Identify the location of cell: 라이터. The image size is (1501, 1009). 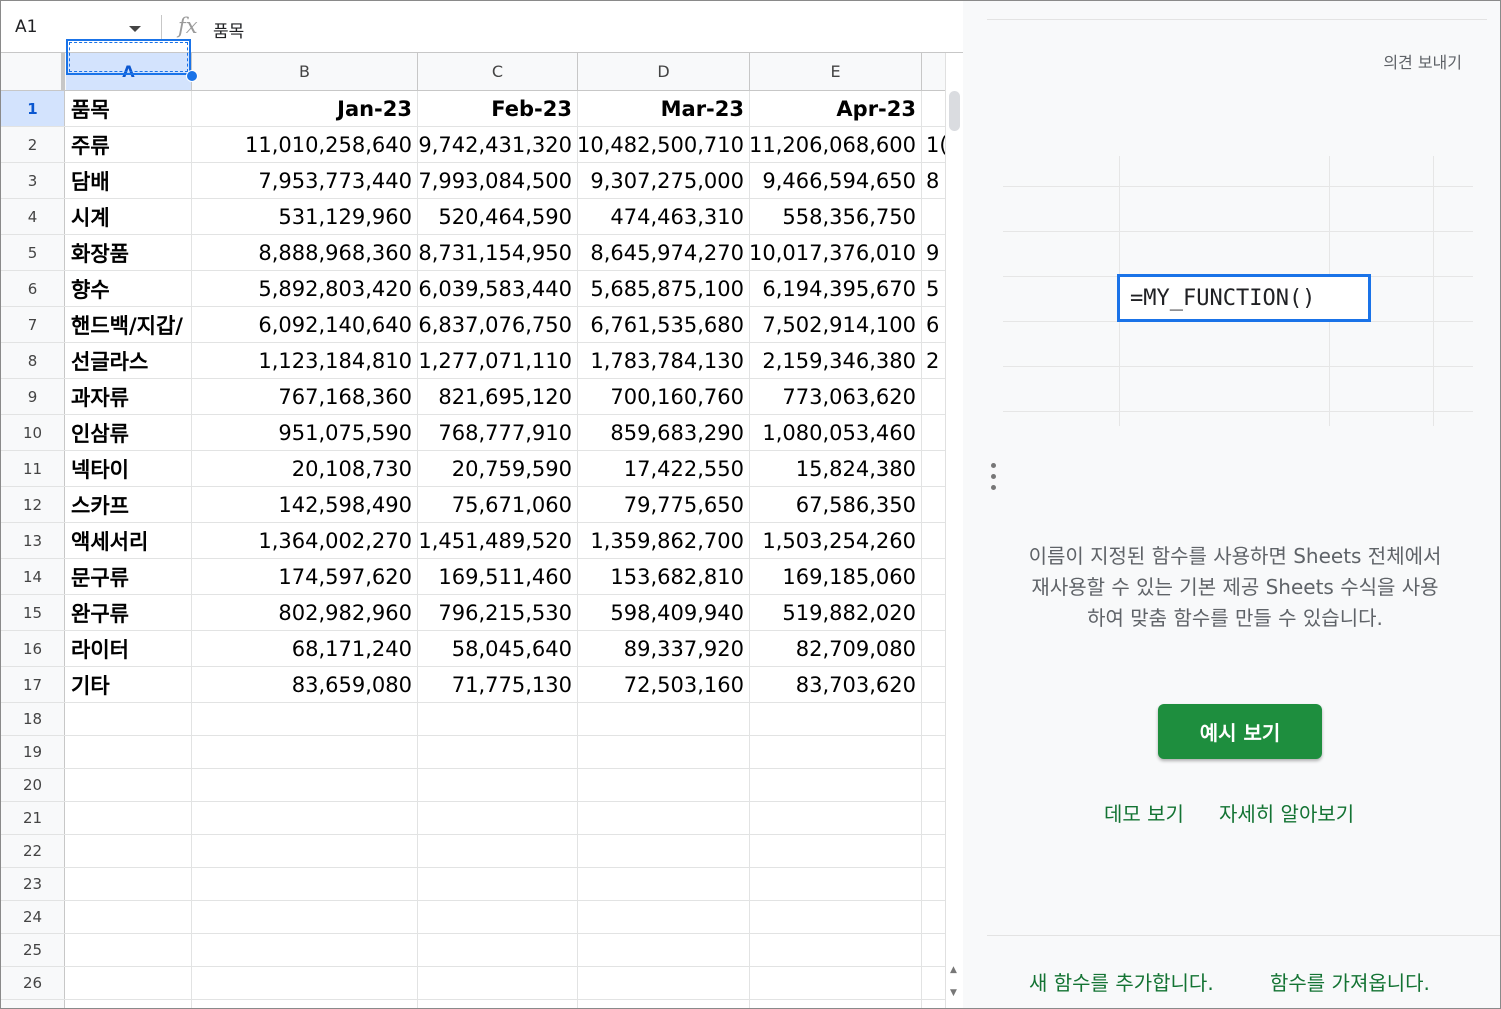
(129, 648).